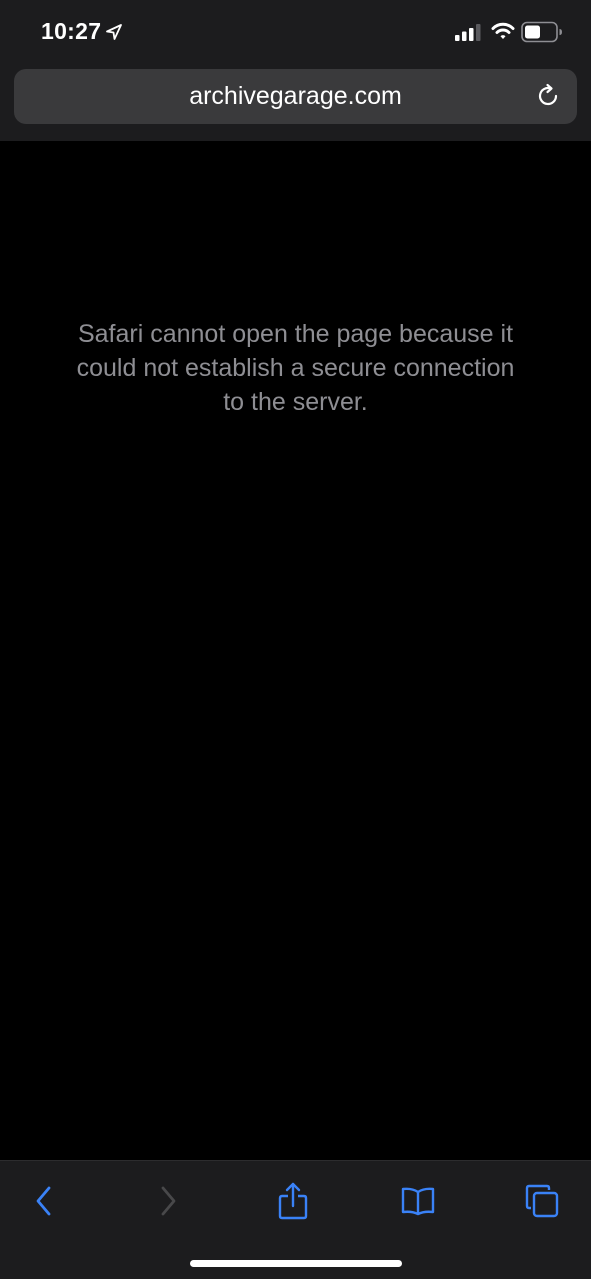  What do you see at coordinates (114, 32) in the screenshot?
I see `location-arrow-icon` at bounding box center [114, 32].